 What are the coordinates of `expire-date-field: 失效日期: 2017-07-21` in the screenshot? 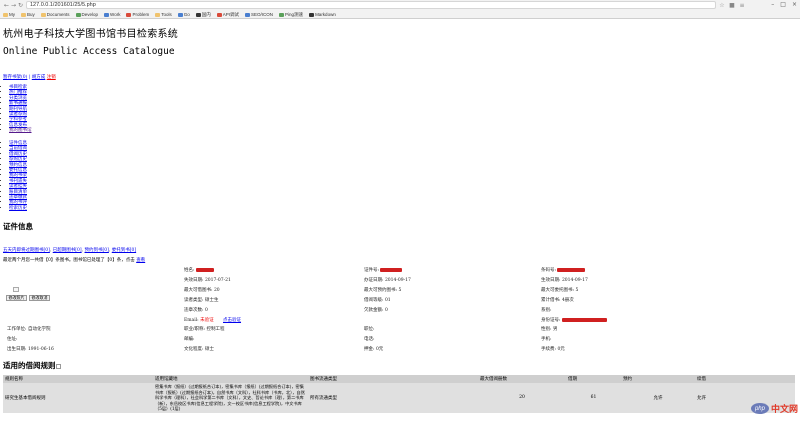 It's located at (207, 280).